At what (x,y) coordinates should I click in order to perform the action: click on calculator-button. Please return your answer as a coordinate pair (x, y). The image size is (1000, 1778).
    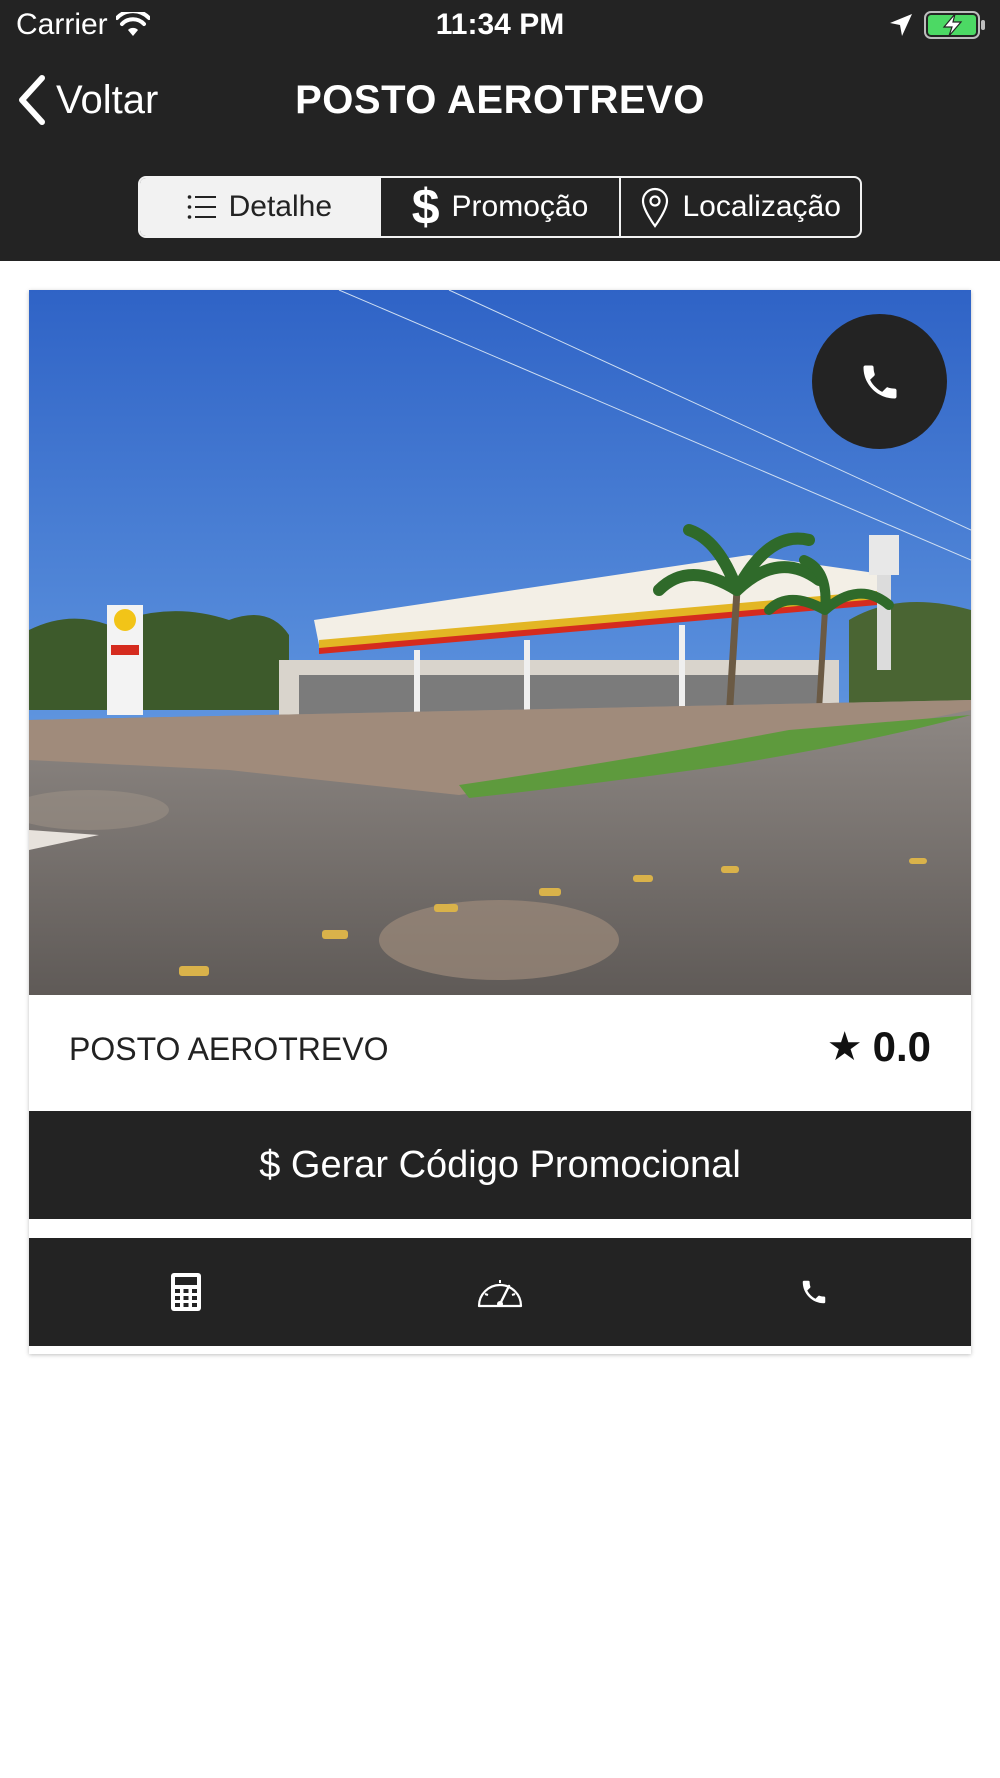
    Looking at the image, I should click on (186, 1292).